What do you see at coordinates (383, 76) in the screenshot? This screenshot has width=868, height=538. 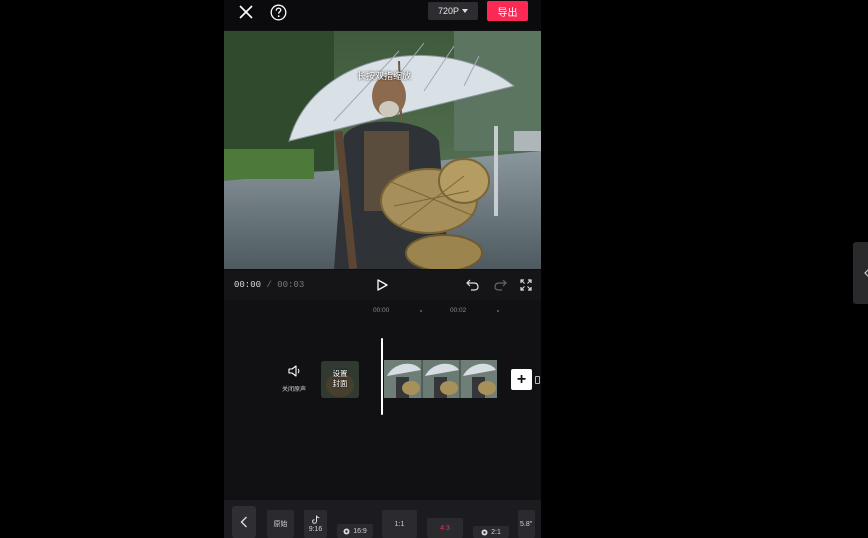 I see `preview-caption: 长按双指缩放` at bounding box center [383, 76].